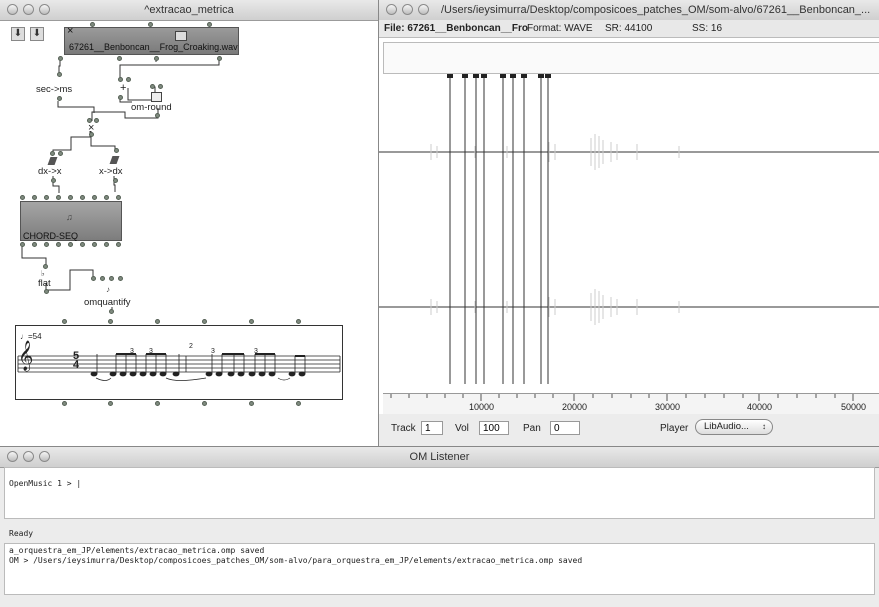 The image size is (879, 607). I want to click on listener-input-area: OpenMusic 1 > |, so click(439, 493).